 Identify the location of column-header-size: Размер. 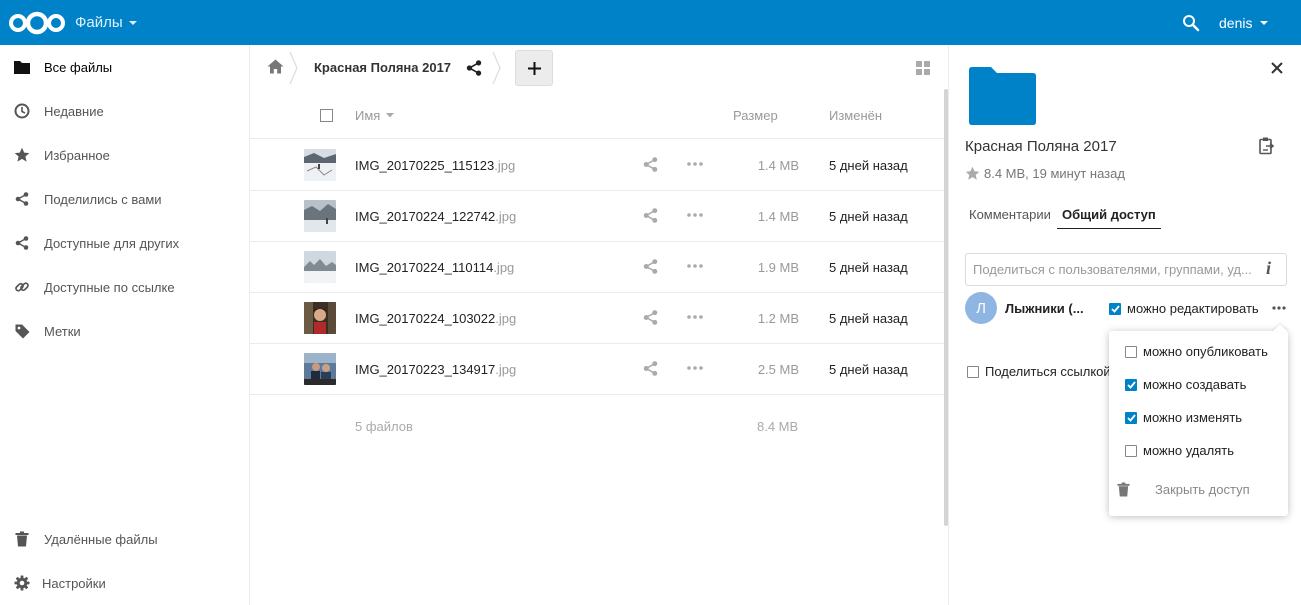
(755, 115).